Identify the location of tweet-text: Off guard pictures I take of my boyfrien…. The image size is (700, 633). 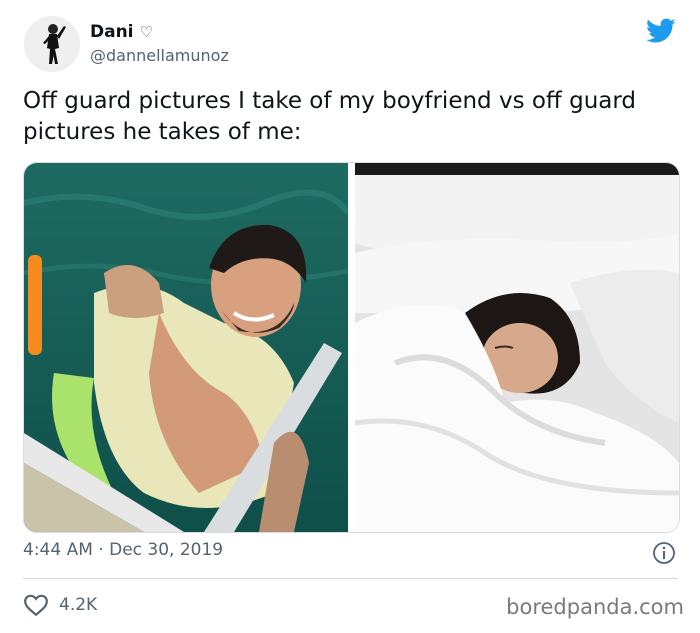
(330, 116).